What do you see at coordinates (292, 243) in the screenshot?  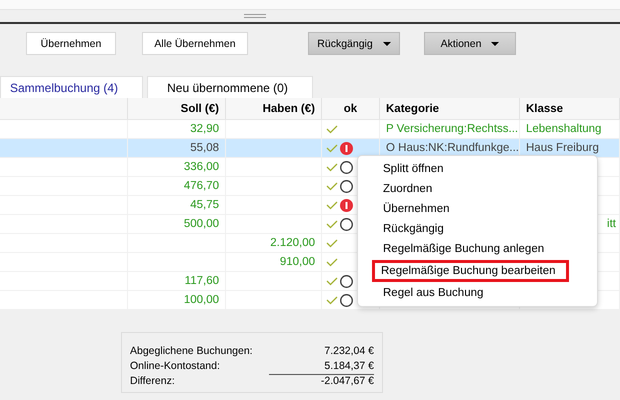 I see `amount-text: 2.120,00` at bounding box center [292, 243].